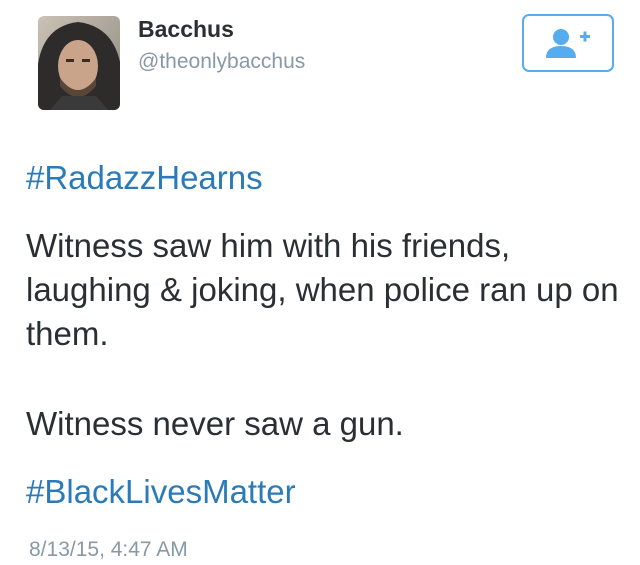  I want to click on follow-button, so click(568, 43).